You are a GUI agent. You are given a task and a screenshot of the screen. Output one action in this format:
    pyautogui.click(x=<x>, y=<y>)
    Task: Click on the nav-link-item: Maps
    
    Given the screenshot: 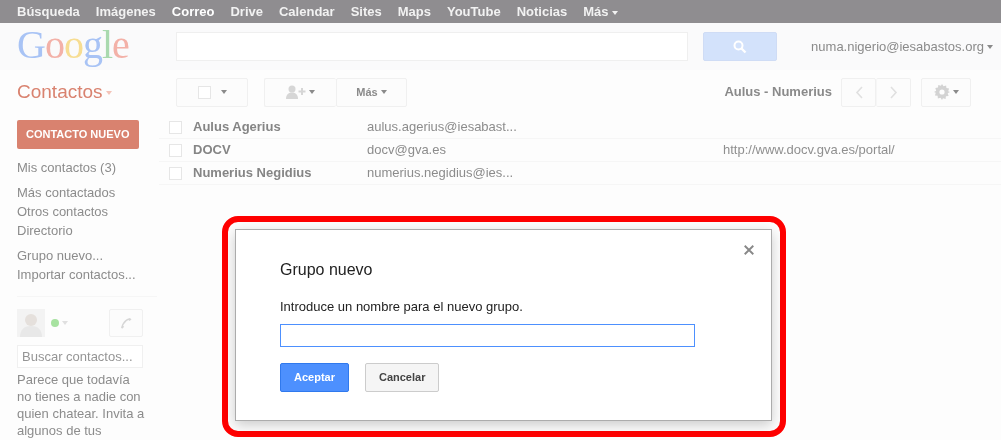 What is the action you would take?
    pyautogui.click(x=414, y=11)
    